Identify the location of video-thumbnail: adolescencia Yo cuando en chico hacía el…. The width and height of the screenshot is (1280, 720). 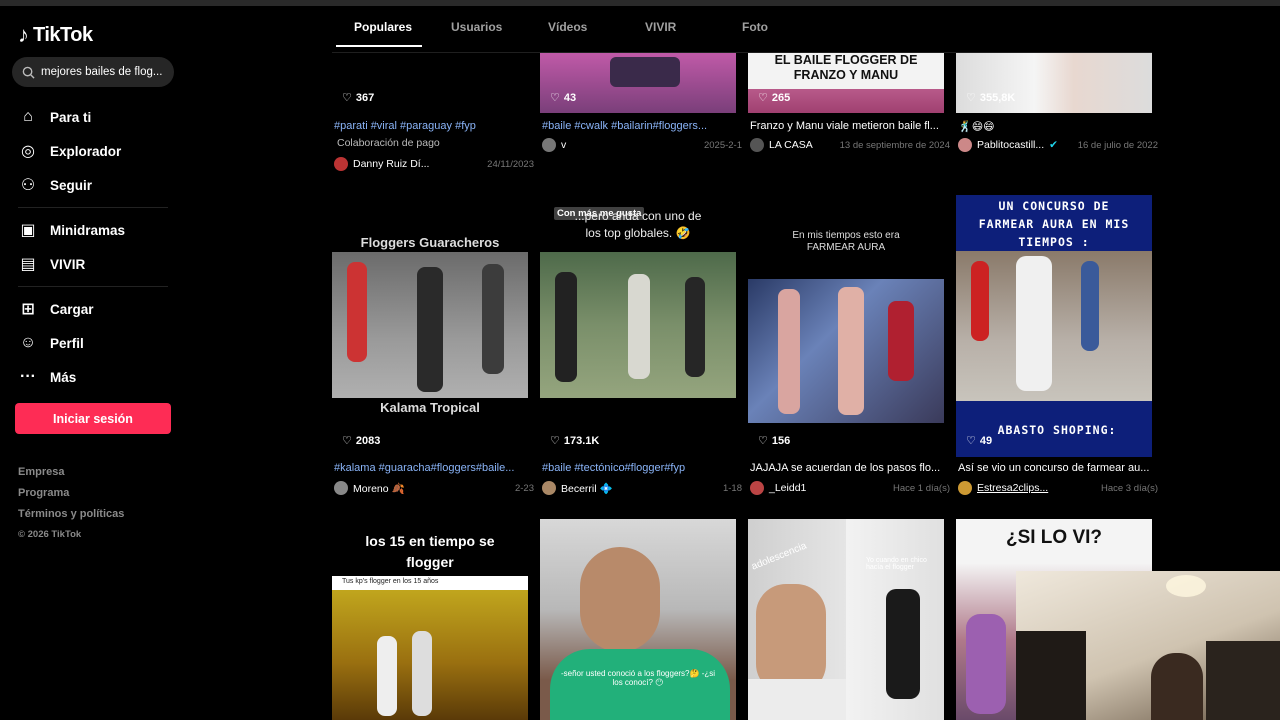
(846, 619).